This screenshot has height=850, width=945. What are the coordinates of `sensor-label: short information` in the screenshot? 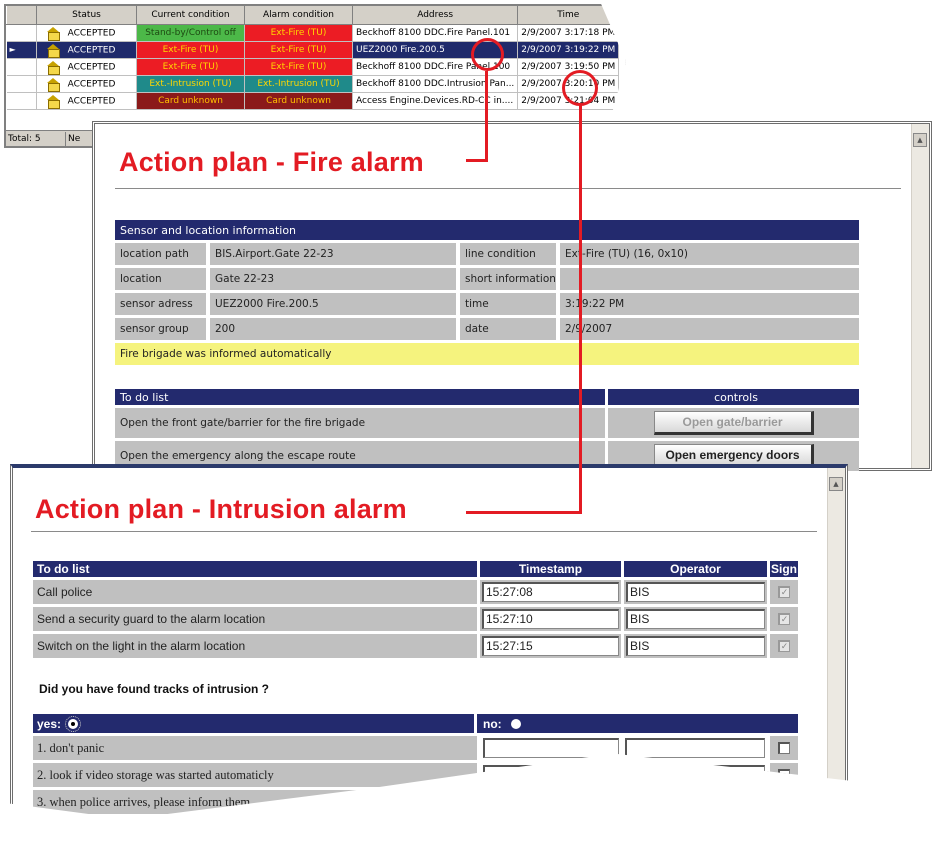 It's located at (510, 279).